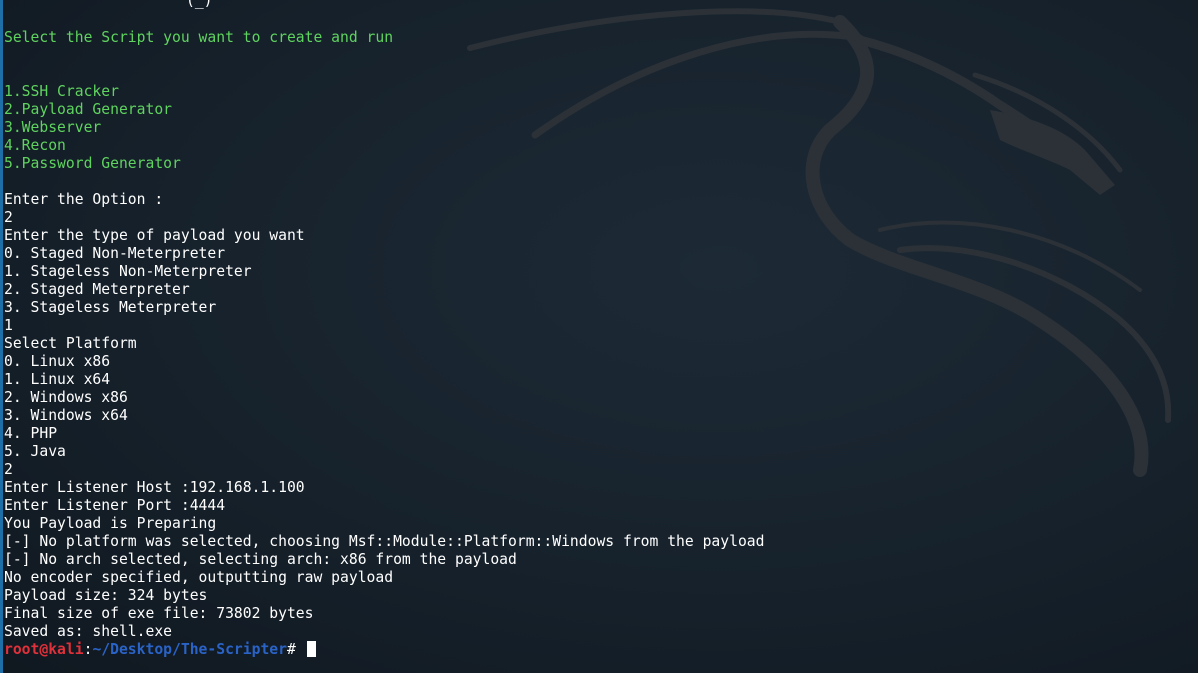 Image resolution: width=1198 pixels, height=673 pixels. What do you see at coordinates (110, 523) in the screenshot?
I see `terminal-line: You Payload is Preparing` at bounding box center [110, 523].